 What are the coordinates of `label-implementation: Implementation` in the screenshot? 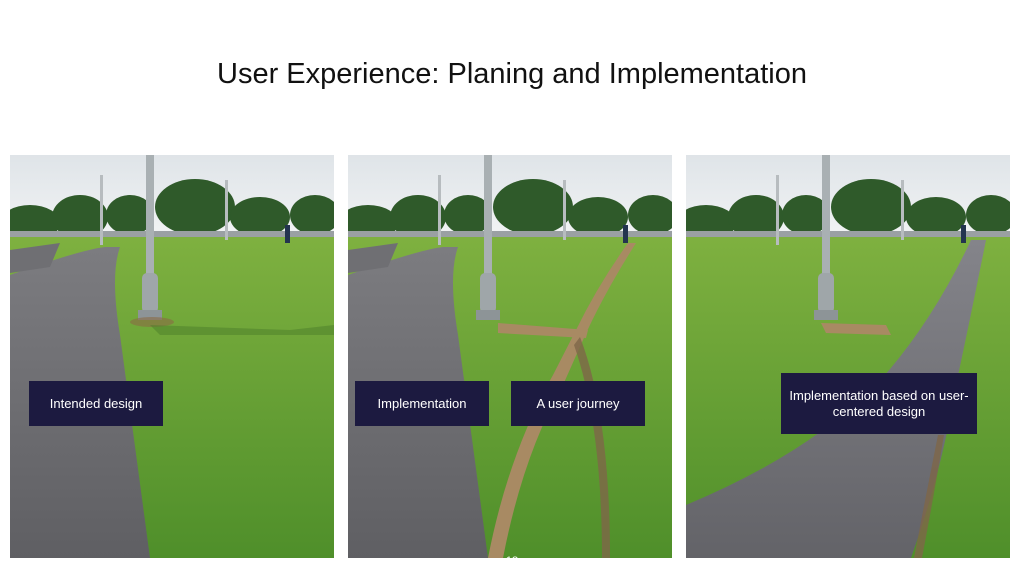 It's located at (422, 403).